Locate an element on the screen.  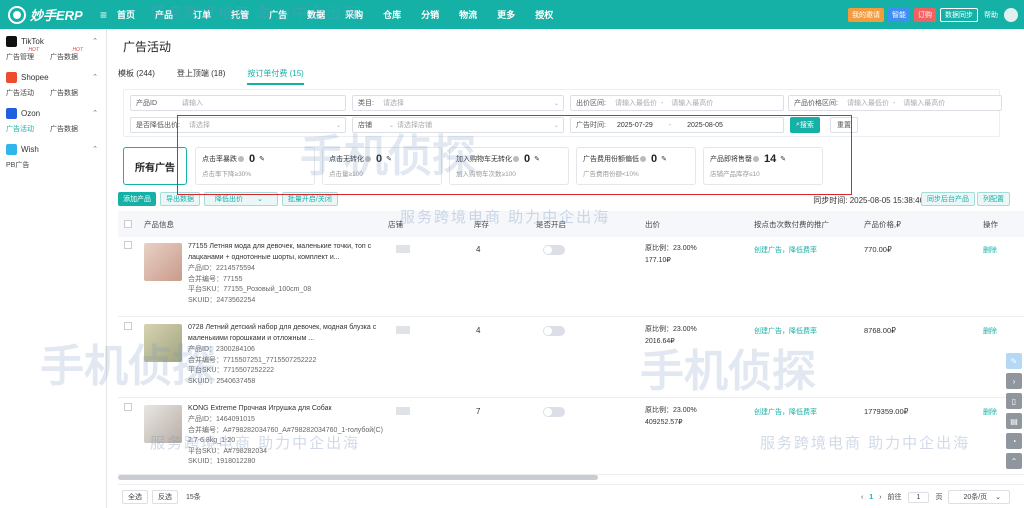
sidebar-platform-wish: Wish ⌃ is located at coordinates (53, 149).